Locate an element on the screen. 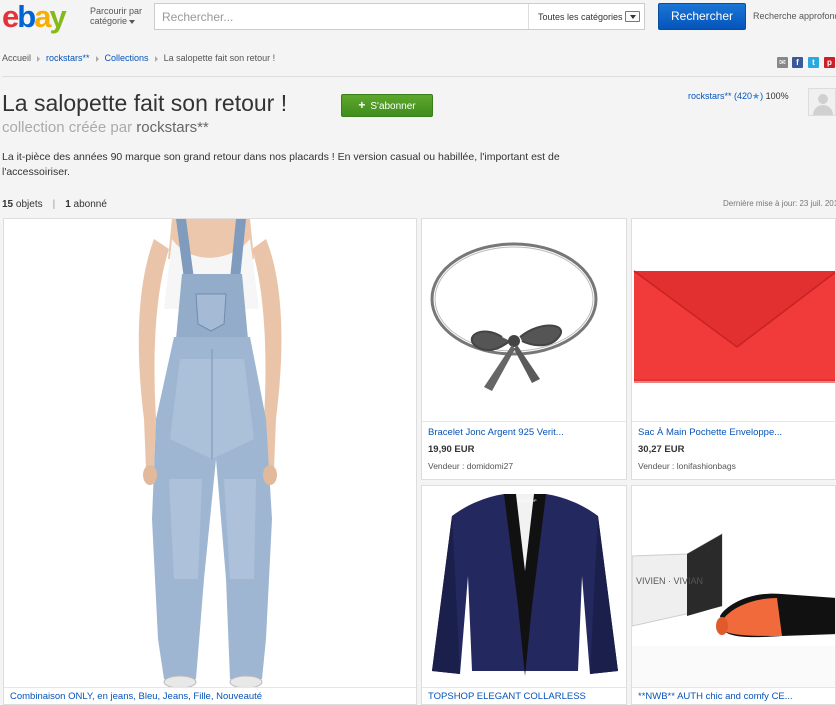 This screenshot has height=705, width=836. search-box: Toutes les catégories is located at coordinates (399, 16).